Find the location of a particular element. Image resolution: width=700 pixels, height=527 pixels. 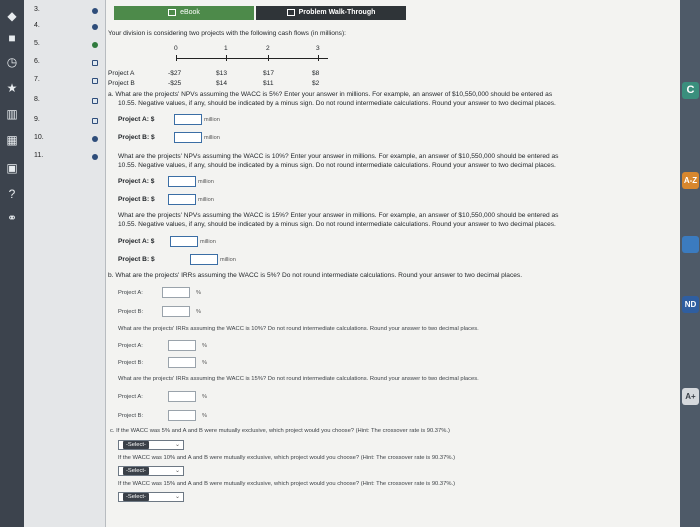

choice-select-5: -Select- ⌄ is located at coordinates (151, 445).